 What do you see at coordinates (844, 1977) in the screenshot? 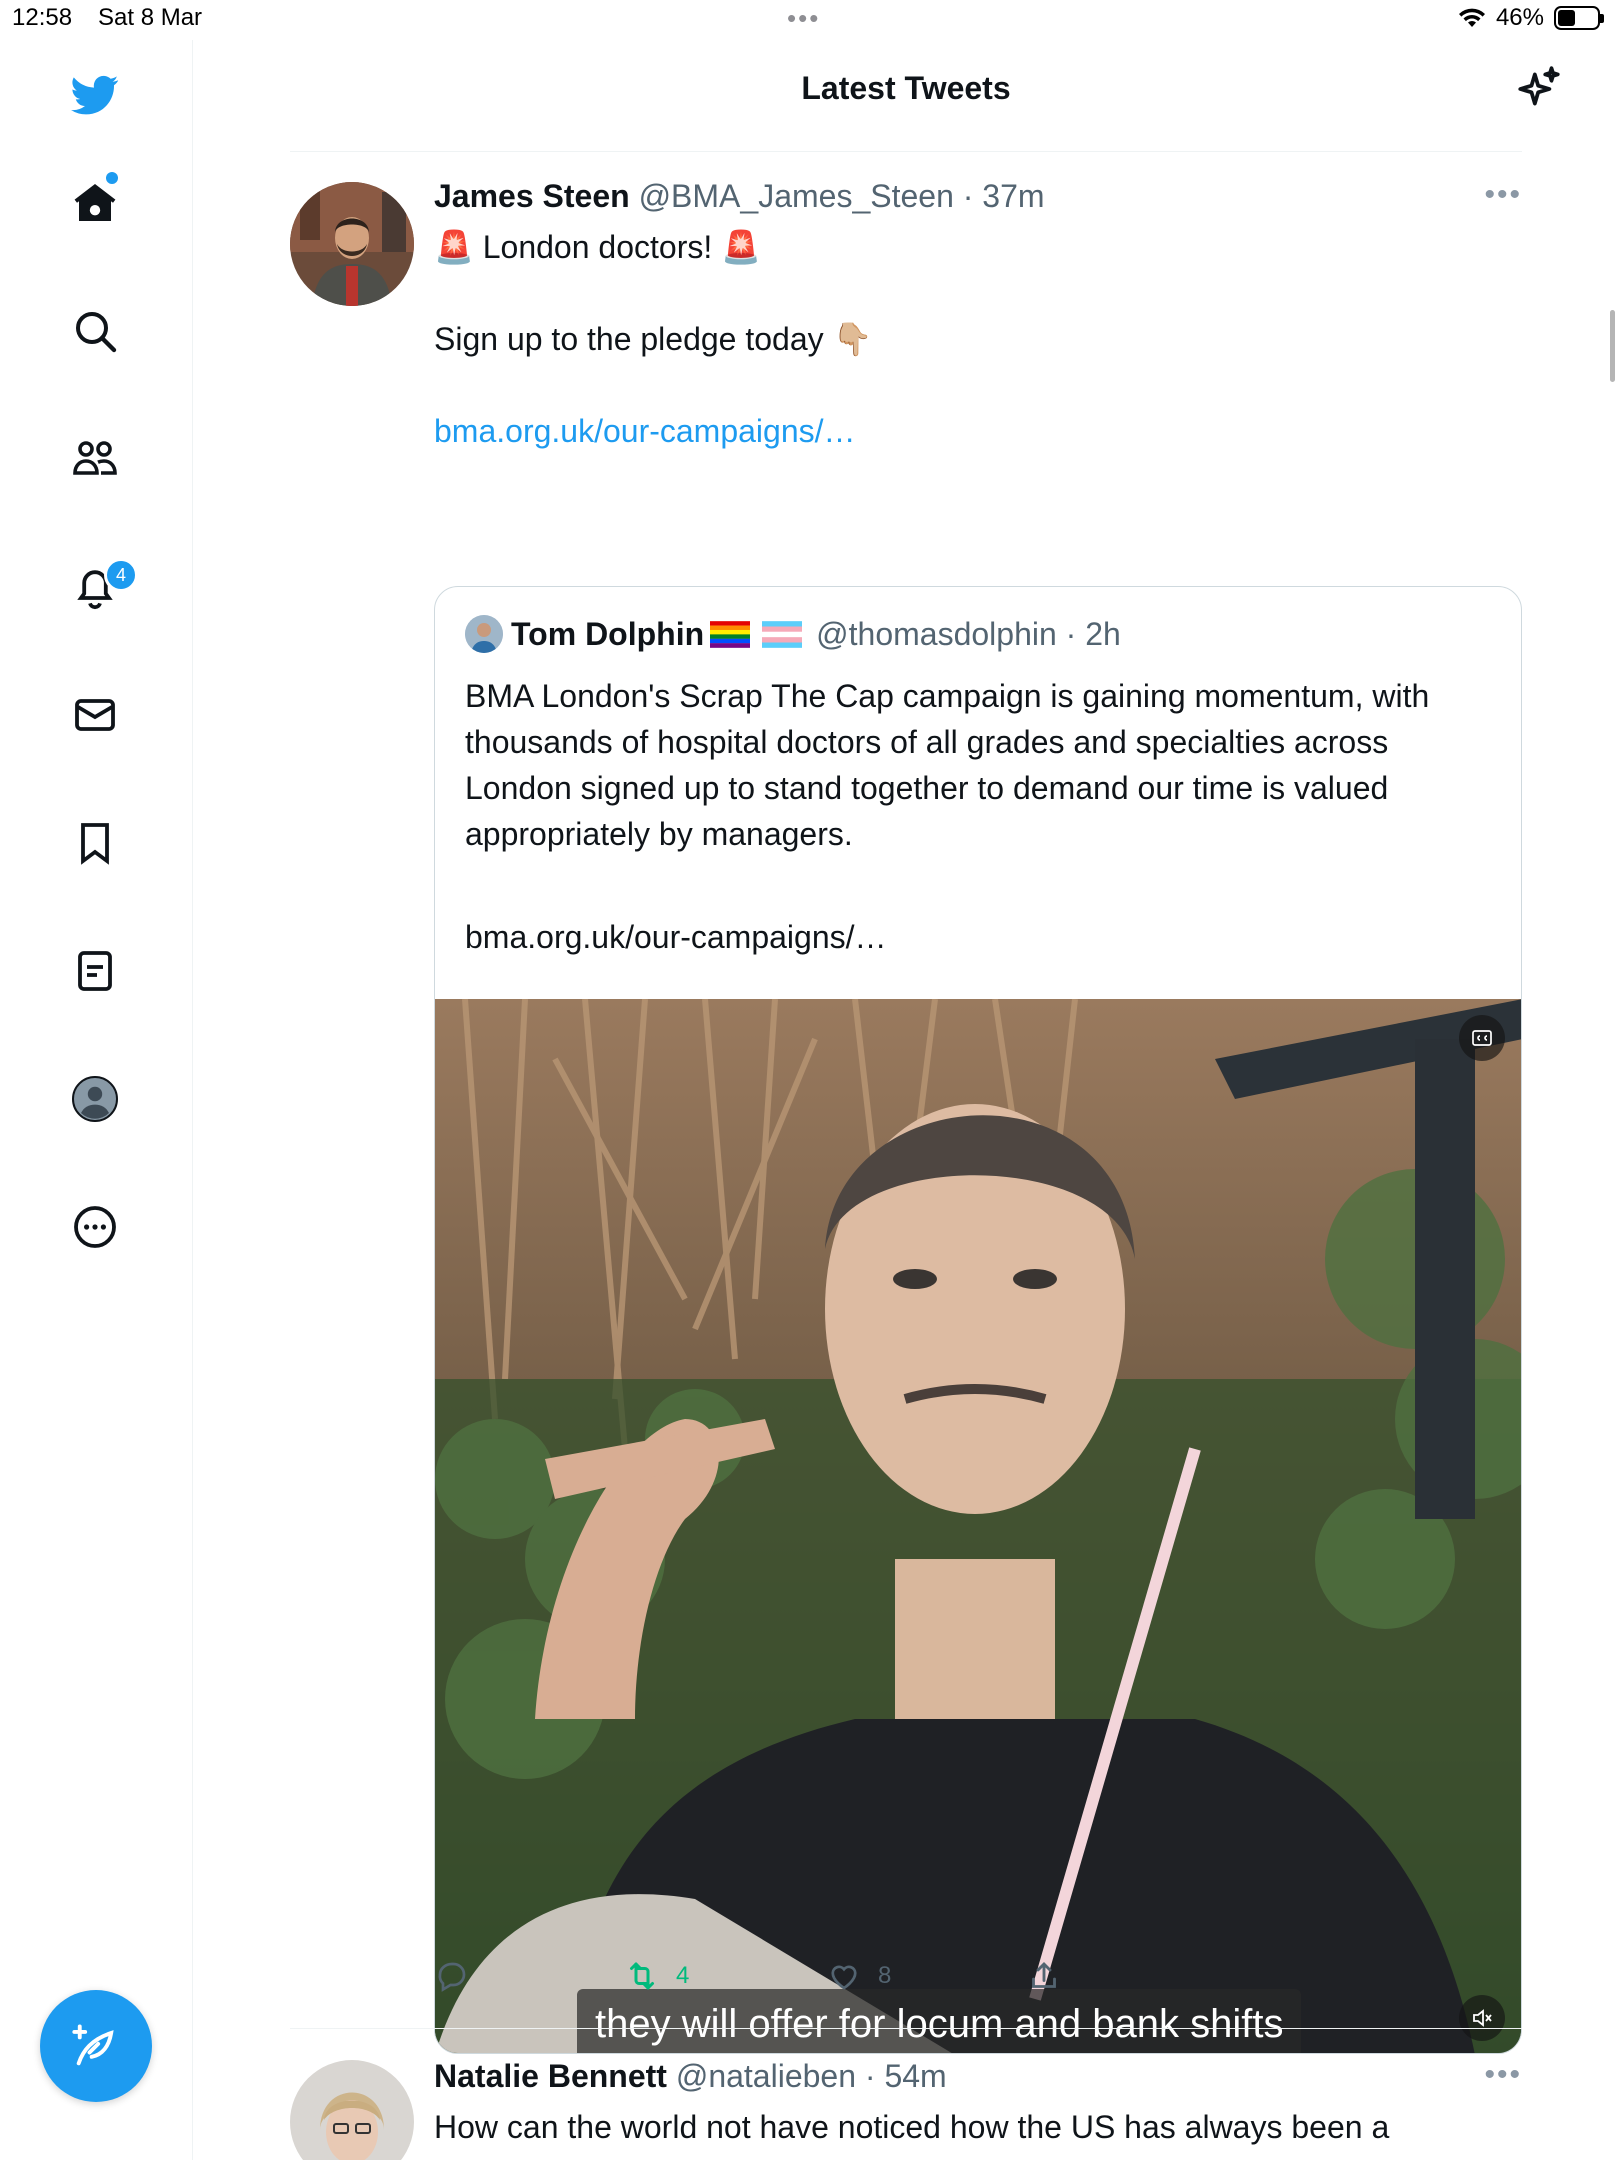
I see `heart-icon` at bounding box center [844, 1977].